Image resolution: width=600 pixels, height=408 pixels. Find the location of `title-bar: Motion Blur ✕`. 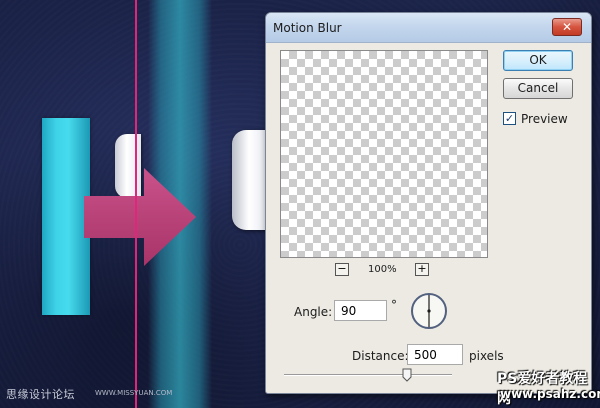

title-bar: Motion Blur ✕ is located at coordinates (428, 28).